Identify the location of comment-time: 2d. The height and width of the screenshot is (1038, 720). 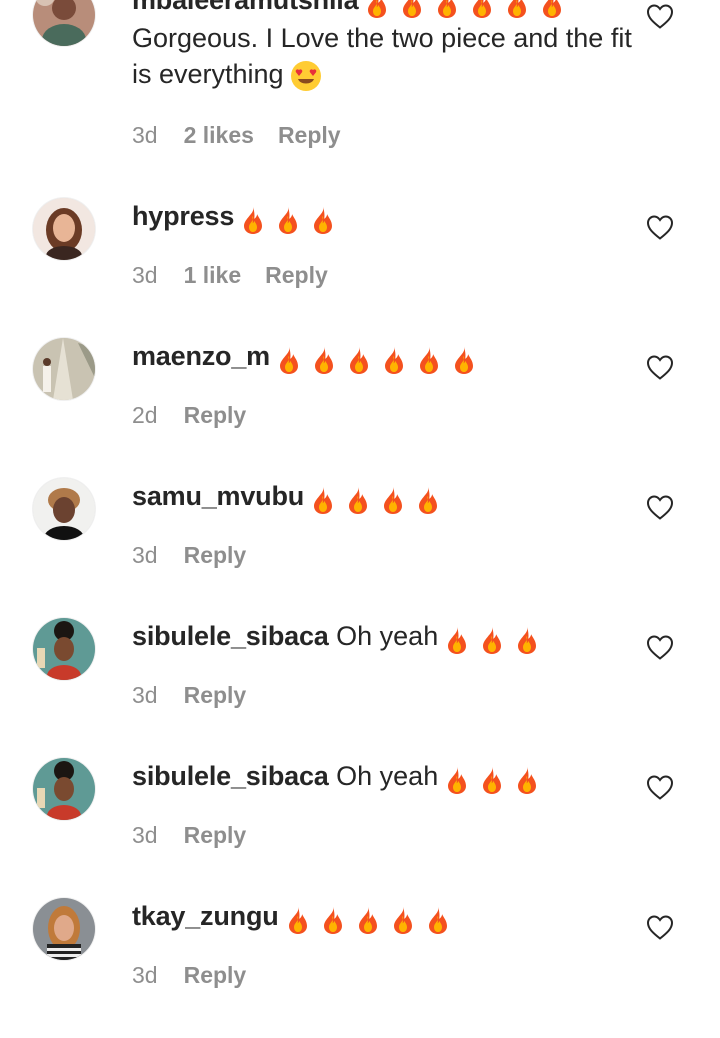
(145, 415).